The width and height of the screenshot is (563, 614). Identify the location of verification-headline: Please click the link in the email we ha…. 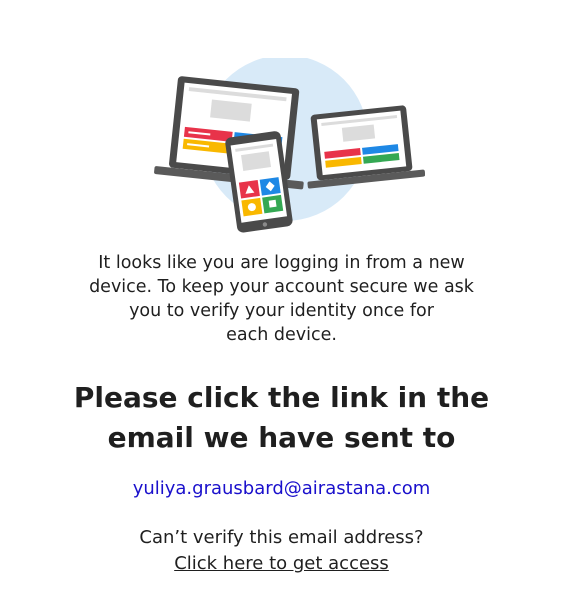
(281, 418).